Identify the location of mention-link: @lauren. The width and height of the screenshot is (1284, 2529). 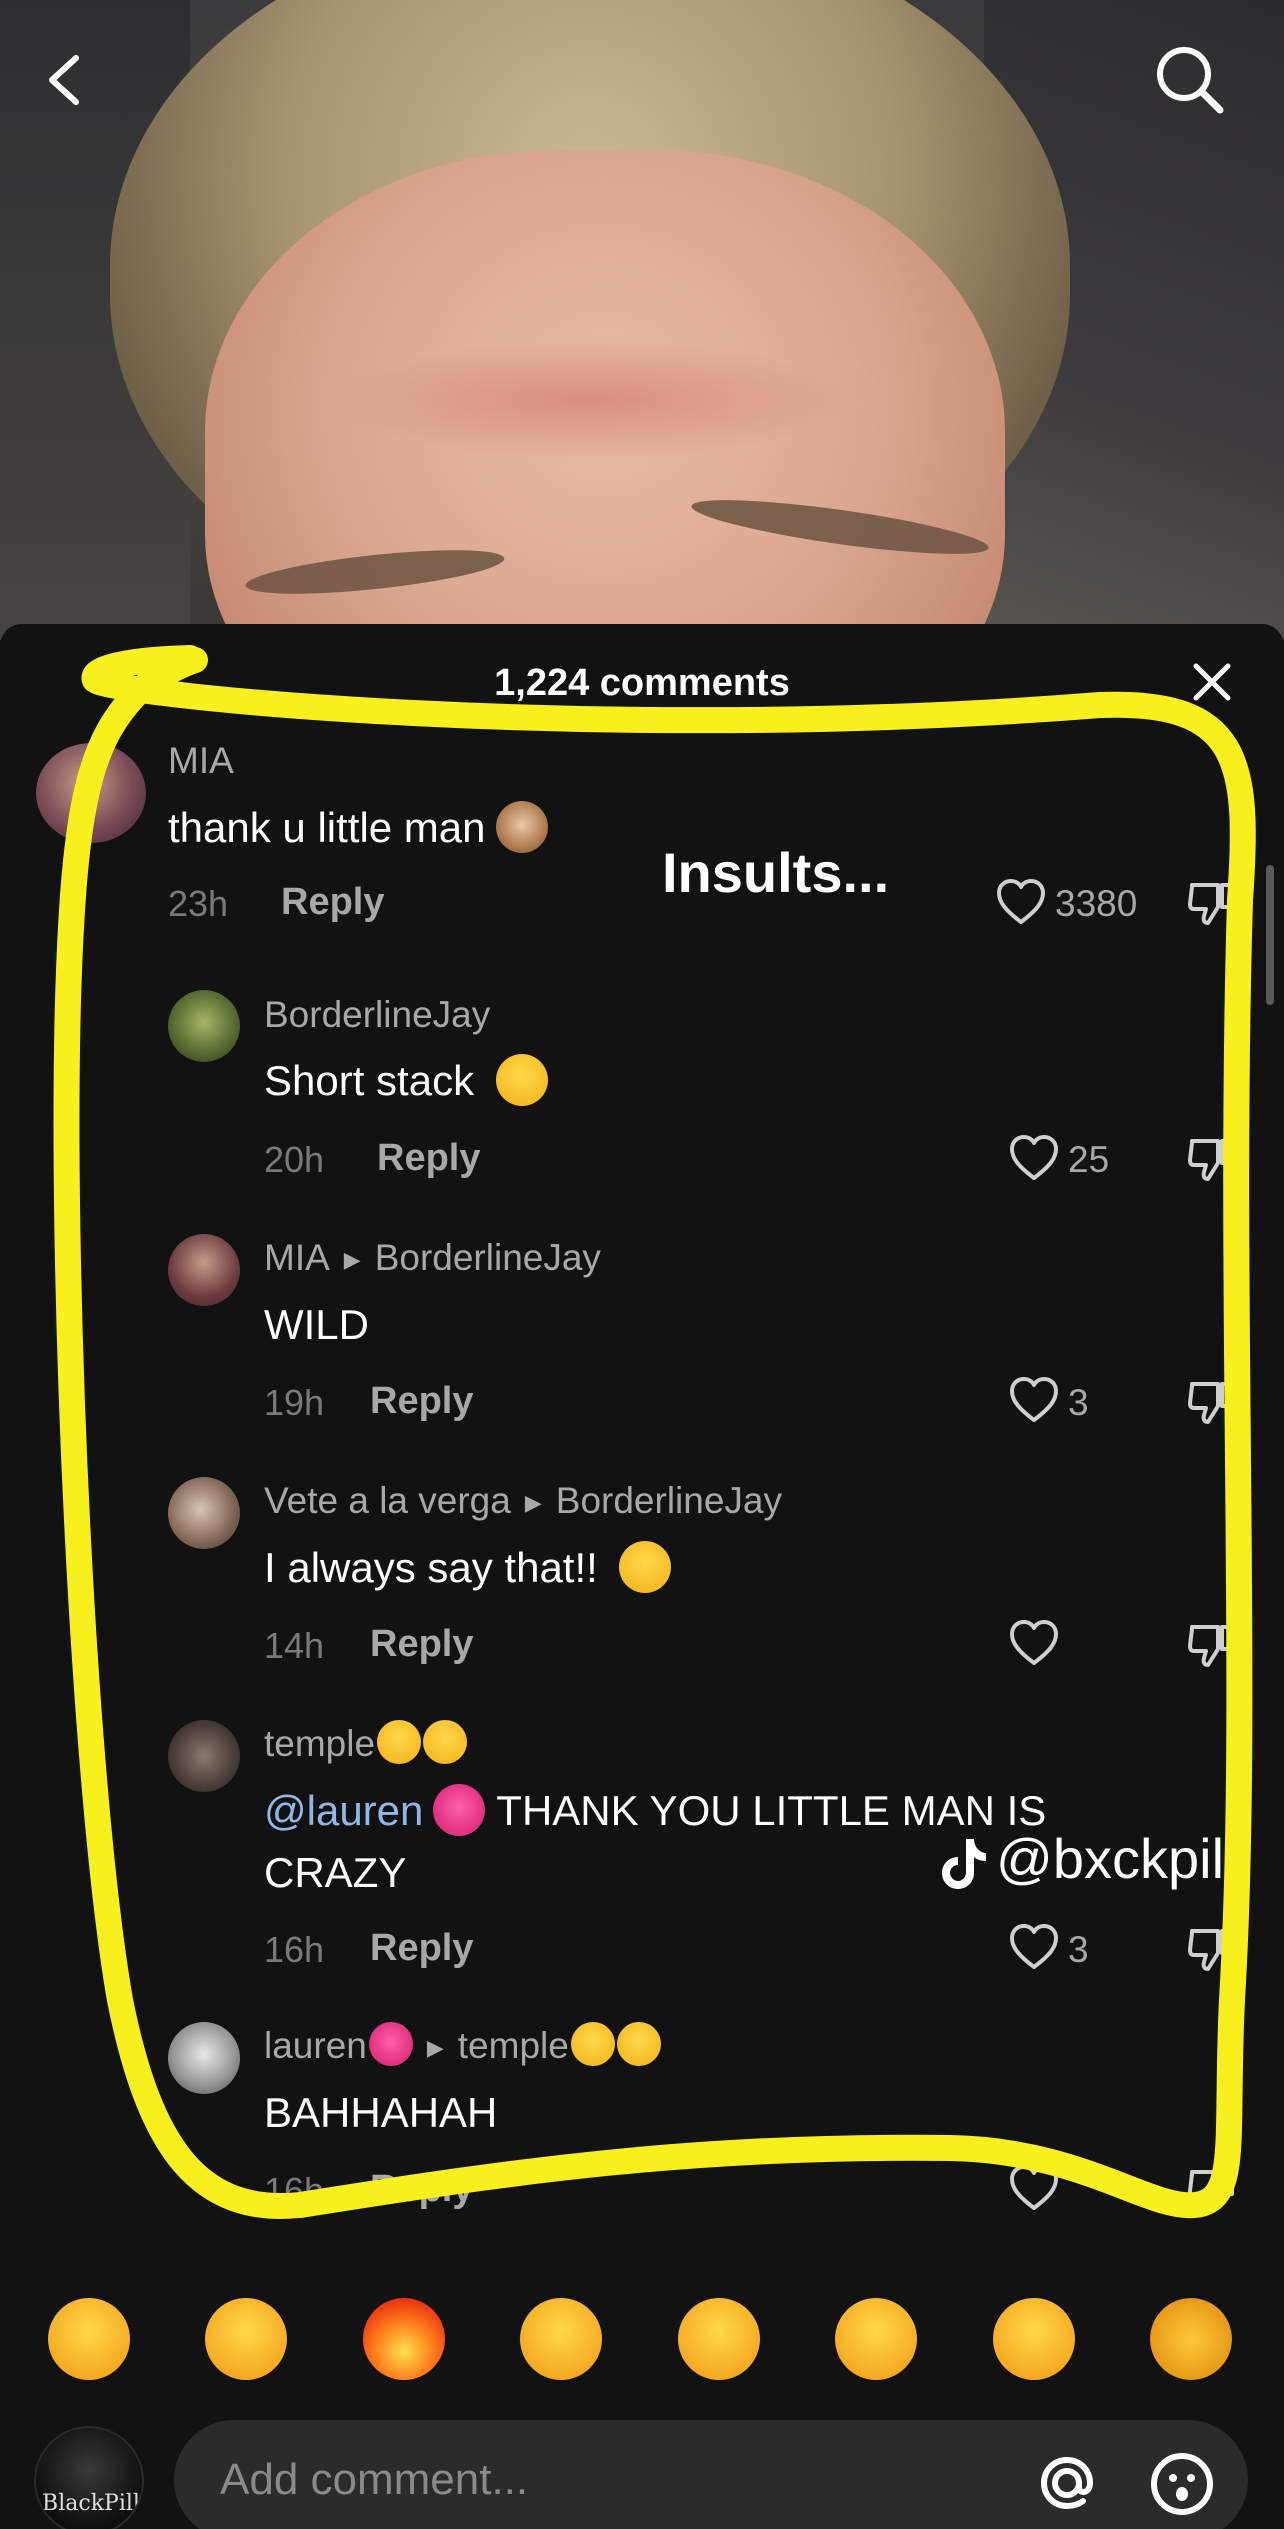
(343, 1810).